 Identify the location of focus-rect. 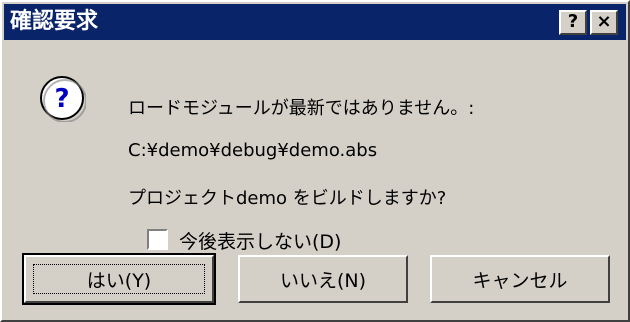
(119, 279).